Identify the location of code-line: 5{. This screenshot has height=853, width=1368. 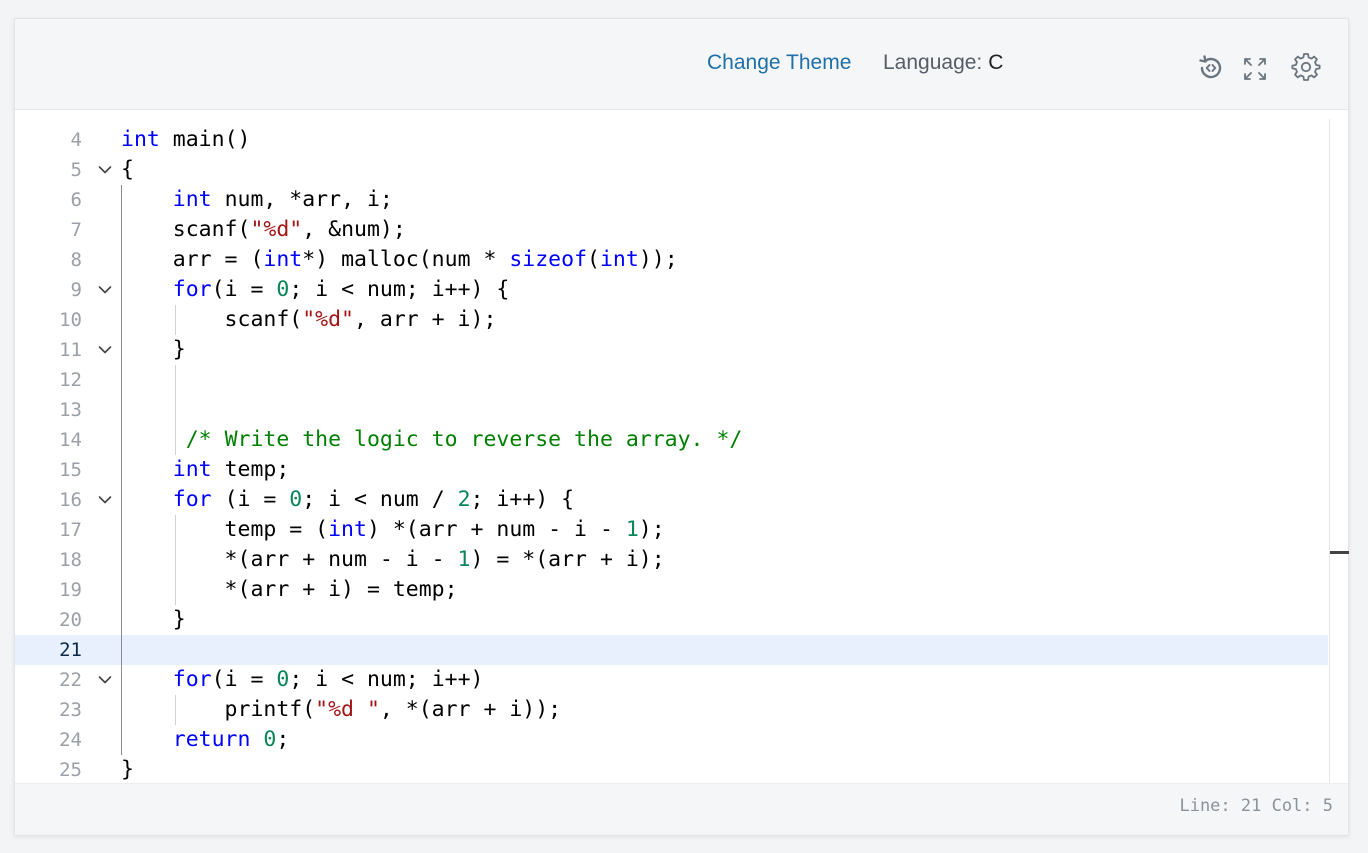
(671, 170).